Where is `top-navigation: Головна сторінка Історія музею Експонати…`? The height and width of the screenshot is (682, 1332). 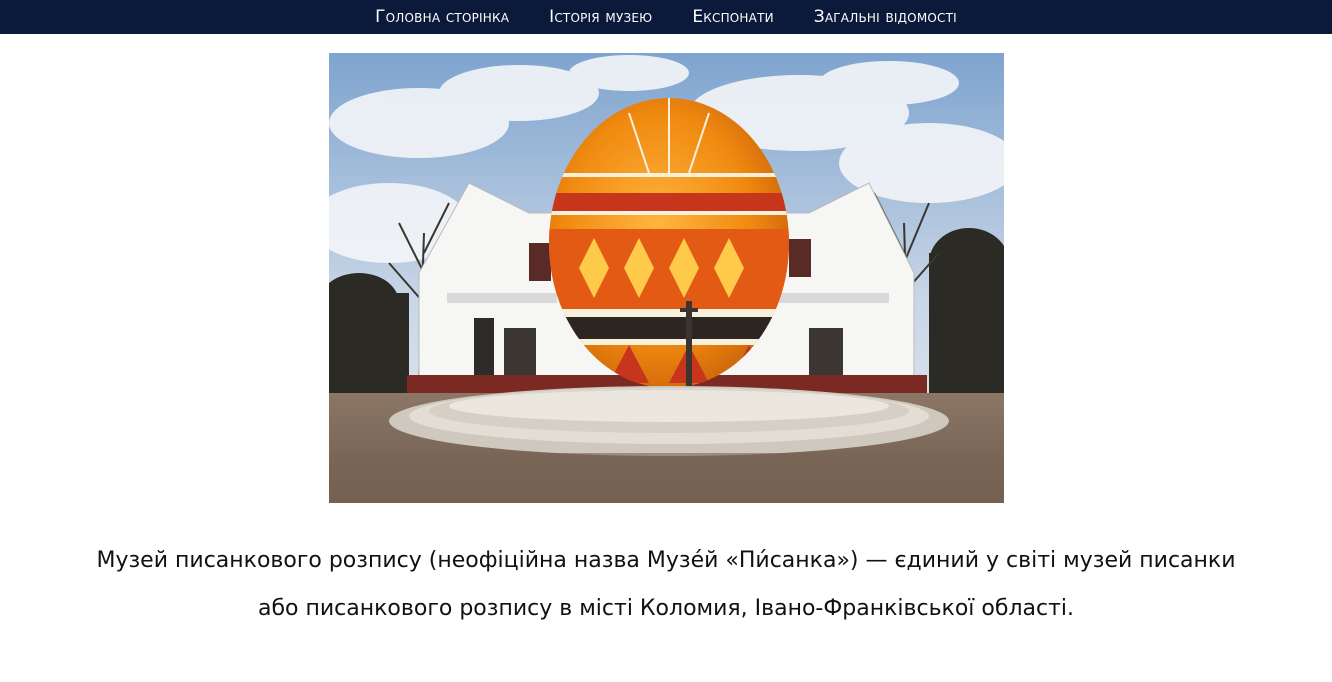 top-navigation: Головна сторінка Історія музею Експонати… is located at coordinates (666, 17).